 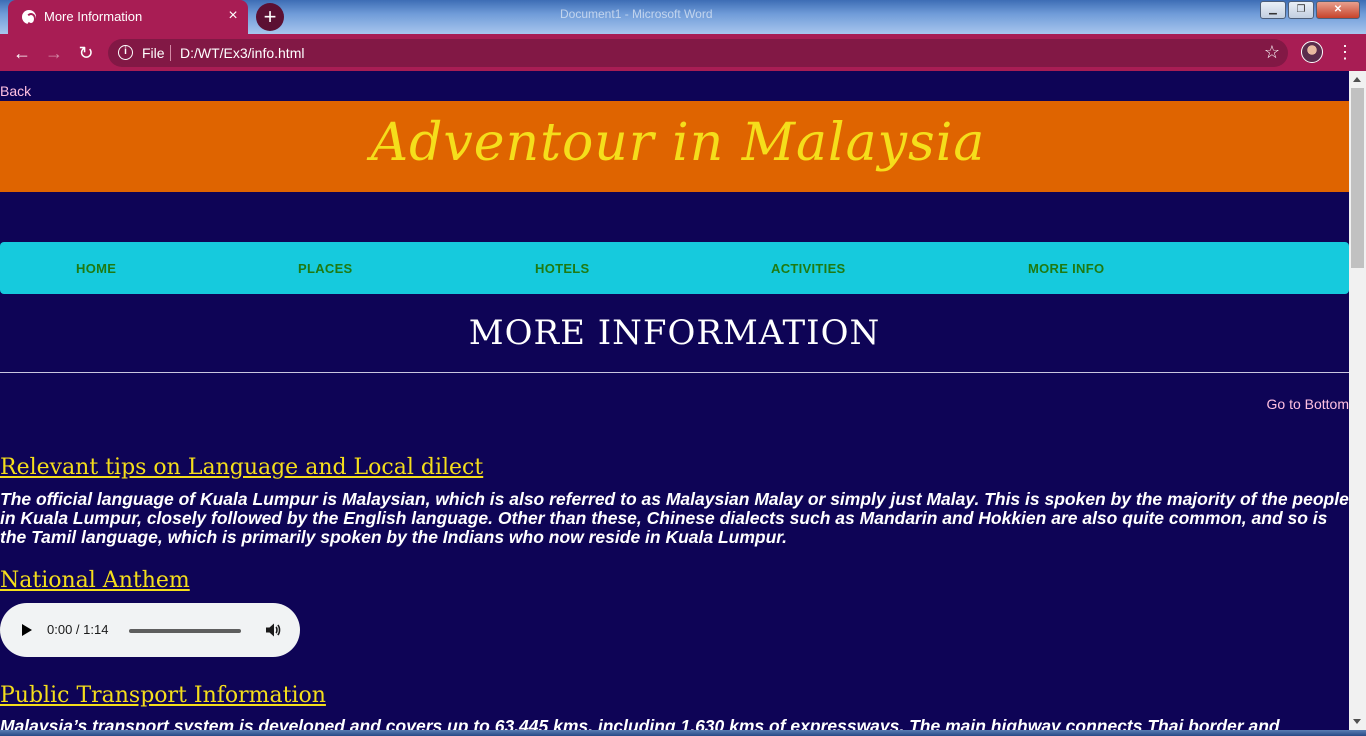 What do you see at coordinates (29, 17) in the screenshot?
I see `globe-icon` at bounding box center [29, 17].